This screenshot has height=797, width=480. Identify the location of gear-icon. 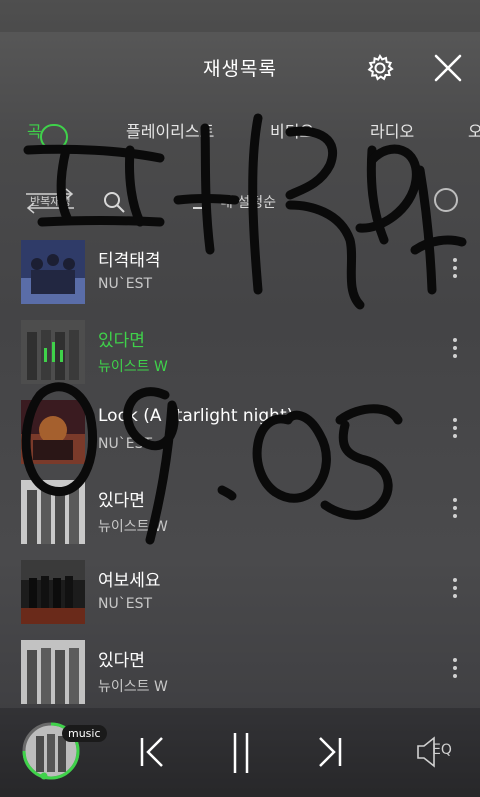
(380, 67).